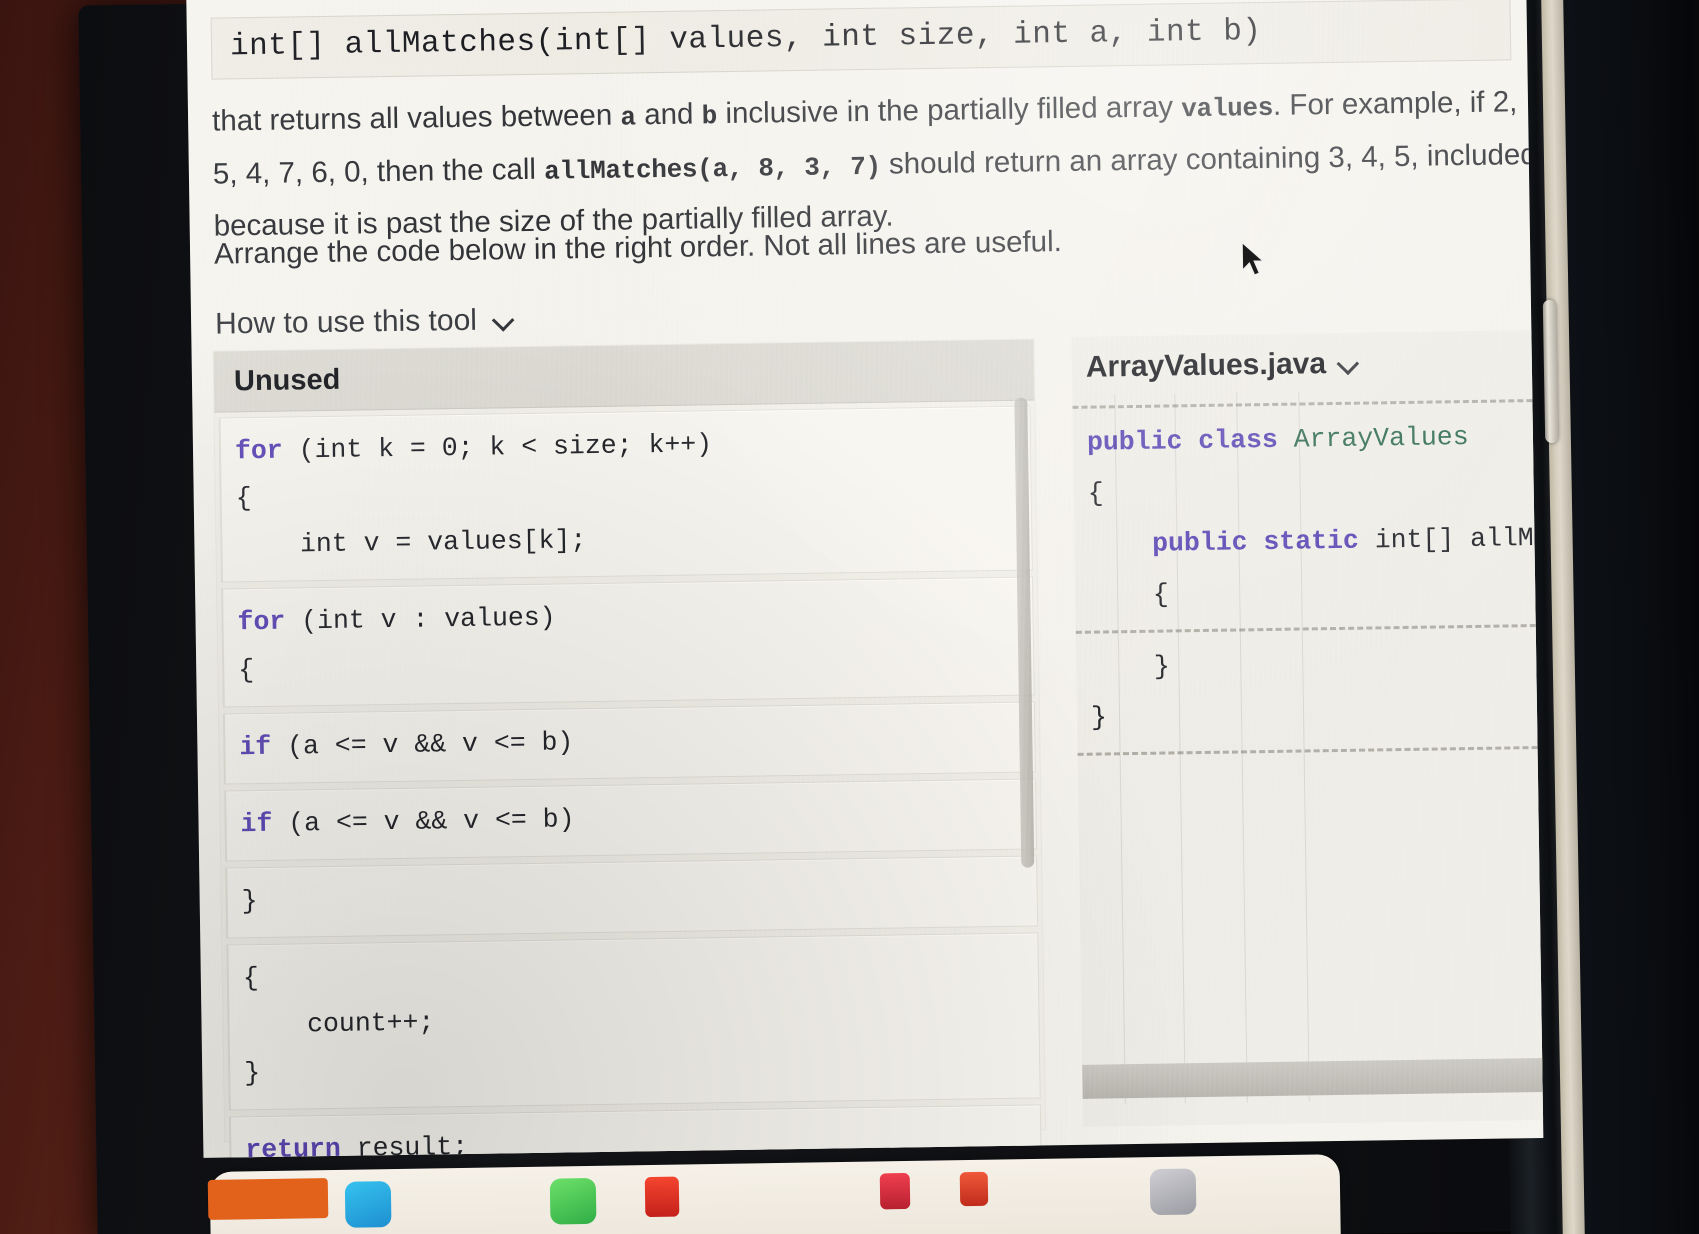 The image size is (1699, 1234). I want to click on code-text: (int k = 0; k < size; k++), so click(497, 447).